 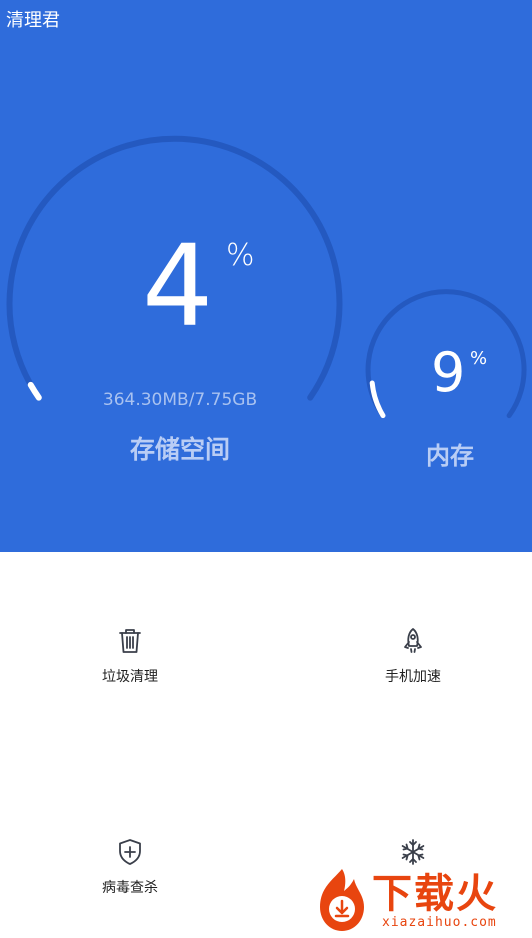 What do you see at coordinates (130, 867) in the screenshot?
I see `virus-scan-button: 病毒查杀` at bounding box center [130, 867].